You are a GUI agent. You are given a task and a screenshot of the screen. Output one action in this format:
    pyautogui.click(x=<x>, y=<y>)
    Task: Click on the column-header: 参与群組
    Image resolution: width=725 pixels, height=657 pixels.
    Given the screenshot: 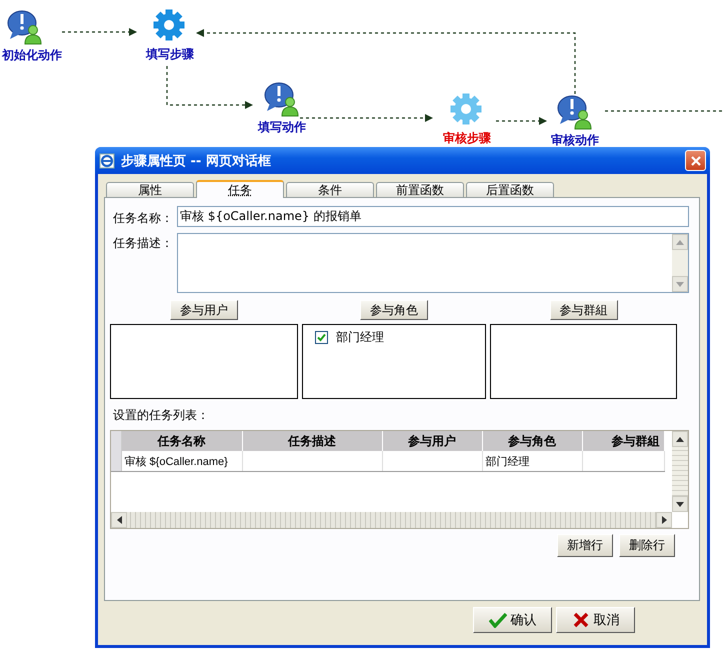 What is the action you would take?
    pyautogui.click(x=623, y=441)
    